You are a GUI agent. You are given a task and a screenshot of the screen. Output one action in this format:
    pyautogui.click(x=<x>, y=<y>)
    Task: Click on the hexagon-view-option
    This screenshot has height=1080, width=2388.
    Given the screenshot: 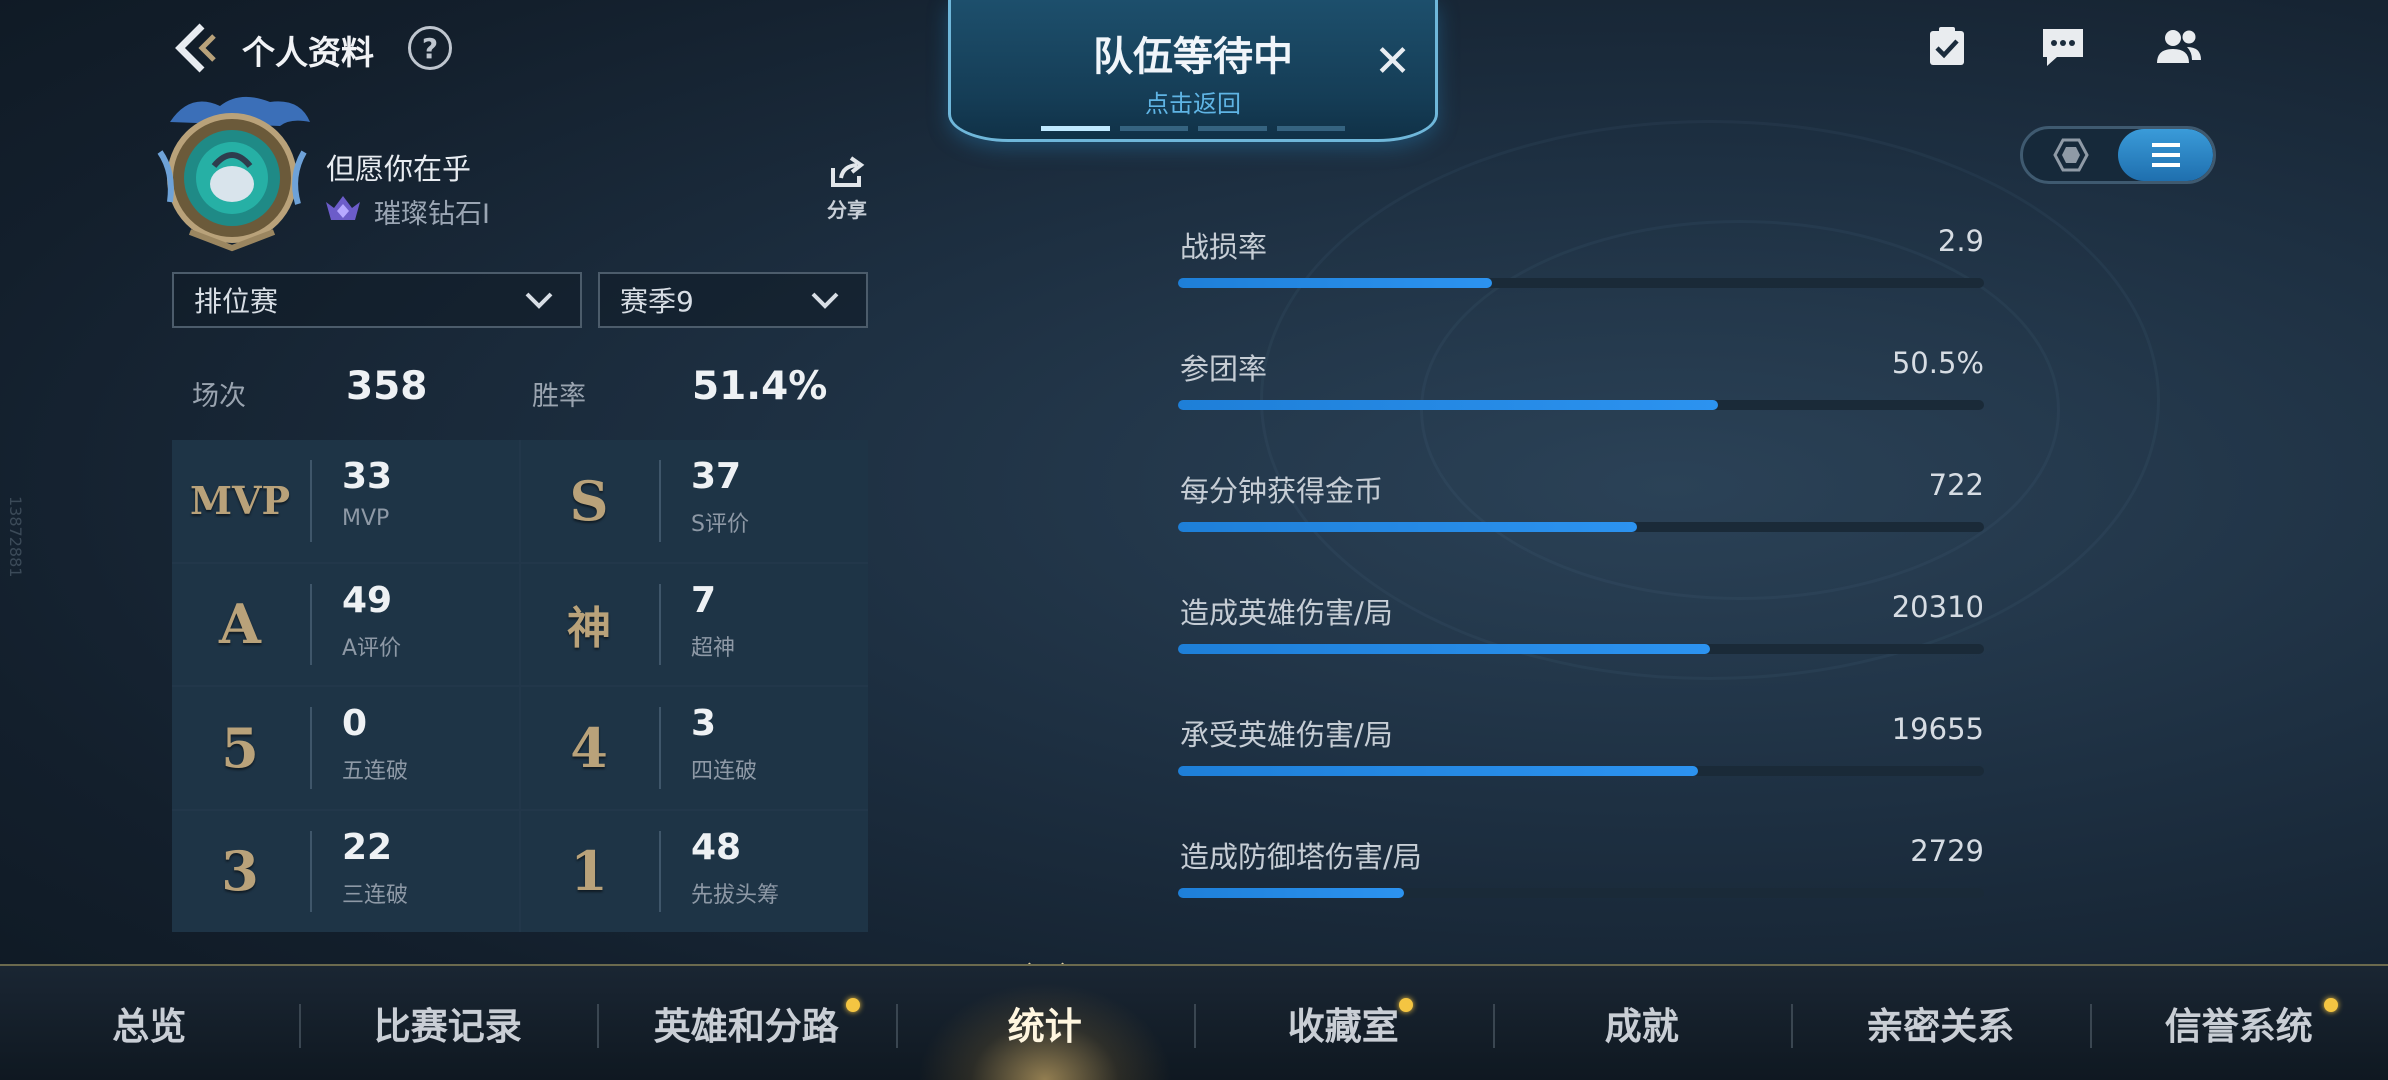 What is the action you would take?
    pyautogui.click(x=2070, y=155)
    